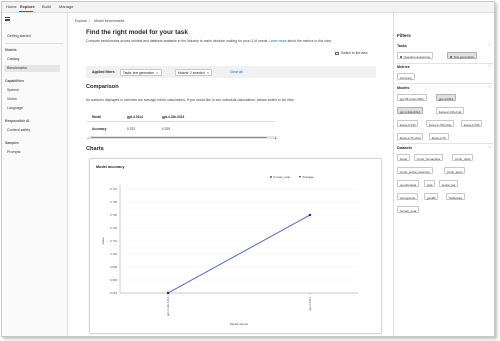 The width and height of the screenshot is (500, 341). I want to click on tag-dataset: winogrande, so click(408, 196).